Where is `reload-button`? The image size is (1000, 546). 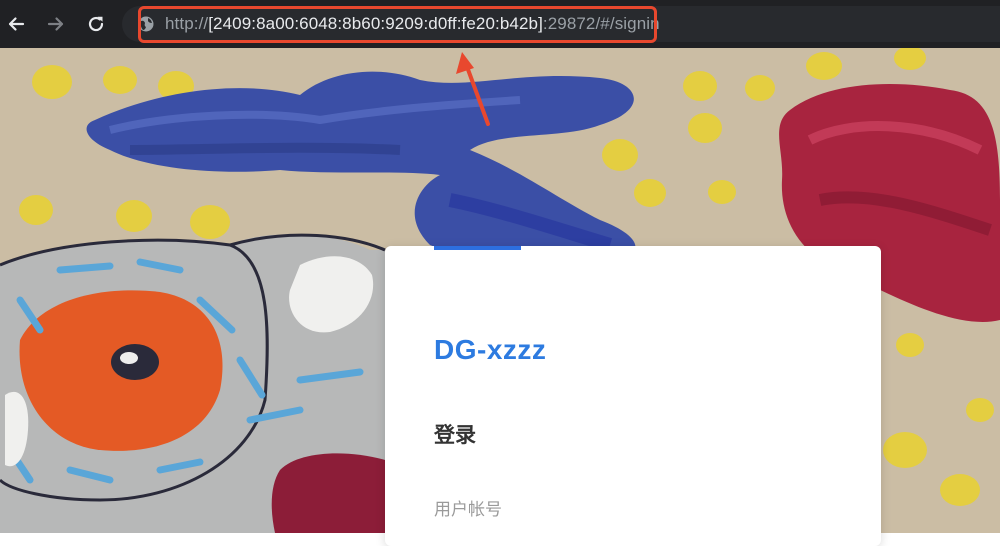
reload-button is located at coordinates (96, 24).